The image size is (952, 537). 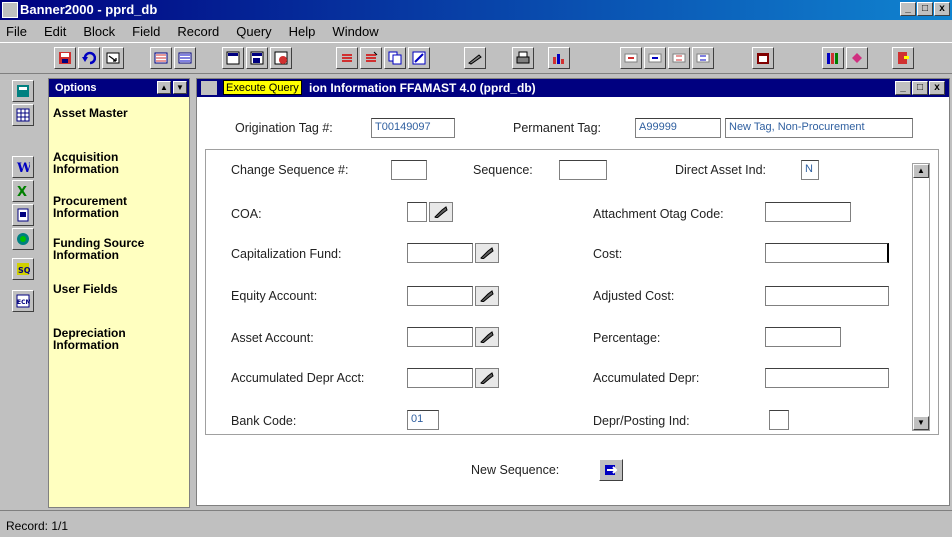 What do you see at coordinates (413, 128) in the screenshot?
I see `origination-tag-field: T00149097` at bounding box center [413, 128].